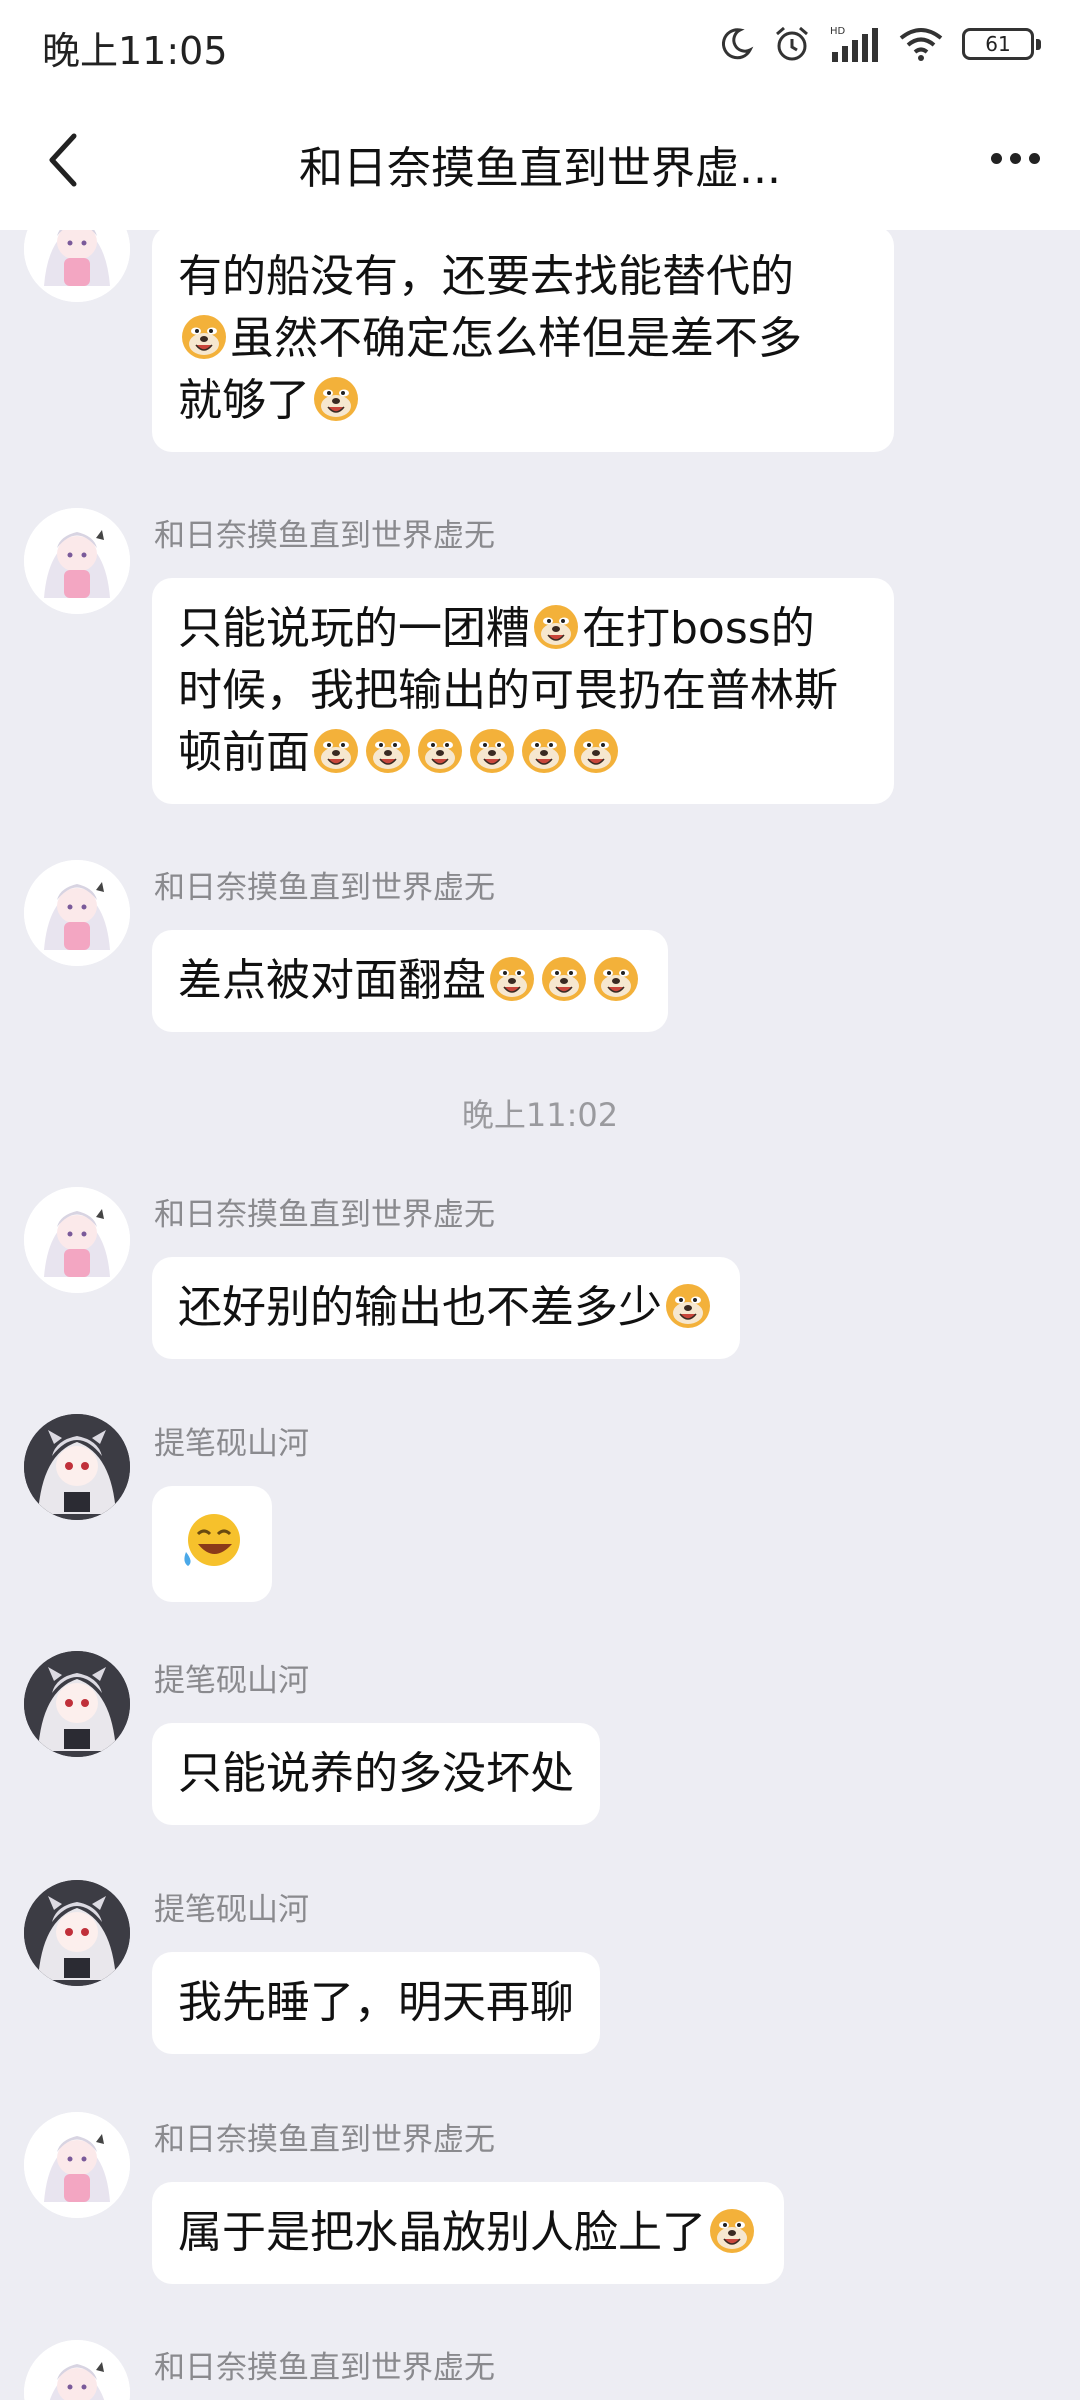 The width and height of the screenshot is (1080, 2400). I want to click on message-text: 属于是把水晶放别人脸上了, so click(442, 2232).